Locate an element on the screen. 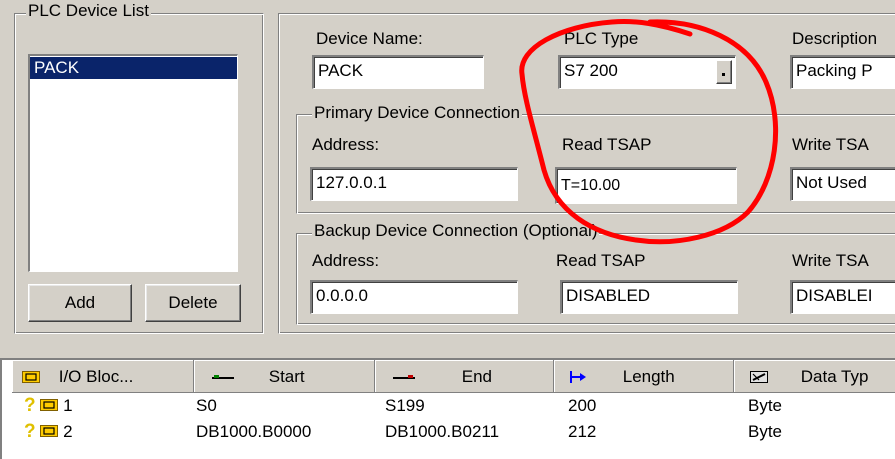  device-list-item: PACK is located at coordinates (133, 68).